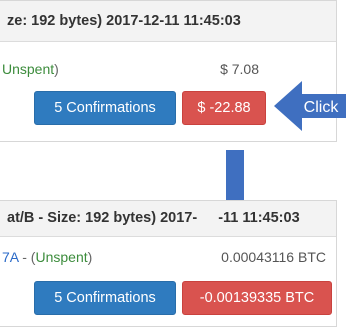 This screenshot has width=350, height=330. I want to click on click-arrow-label: Click, so click(322, 107).